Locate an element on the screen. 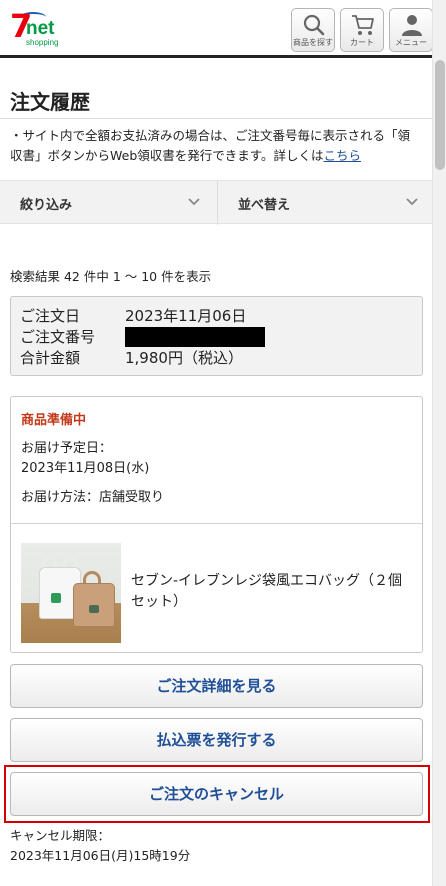 The width and height of the screenshot is (446, 886). delivery-date-value: 2023年11月08日(水) is located at coordinates (85, 468).